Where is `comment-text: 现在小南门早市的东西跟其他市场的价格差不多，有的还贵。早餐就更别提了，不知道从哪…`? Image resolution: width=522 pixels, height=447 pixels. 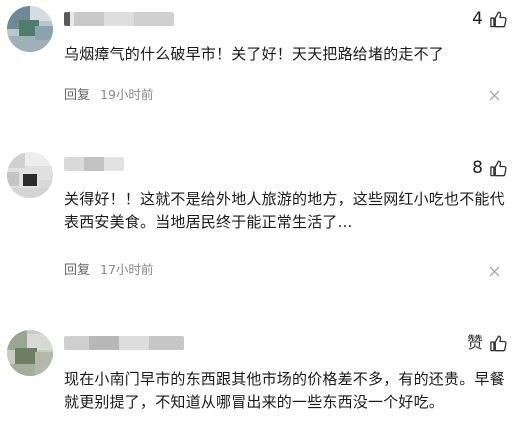
comment-text: 现在小南门早市的东西跟其他市场的价格差不多，有的还贵。早餐就更别提了，不知道从哪… is located at coordinates (284, 390).